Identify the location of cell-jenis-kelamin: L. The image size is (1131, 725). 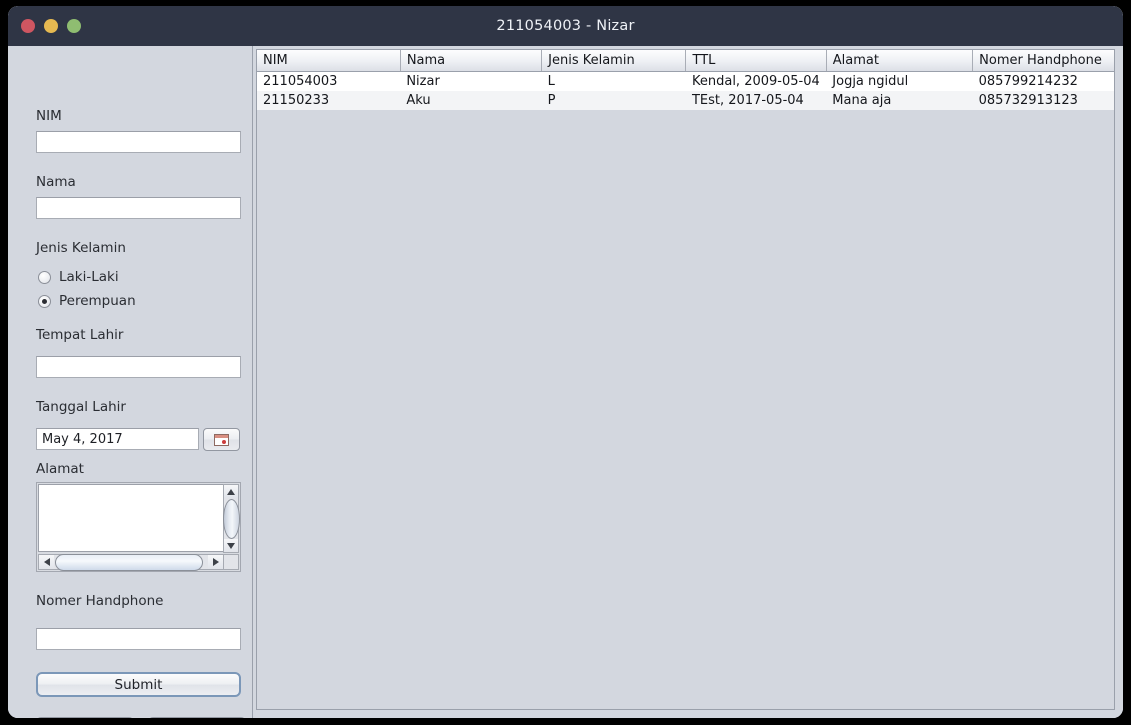
(613, 81).